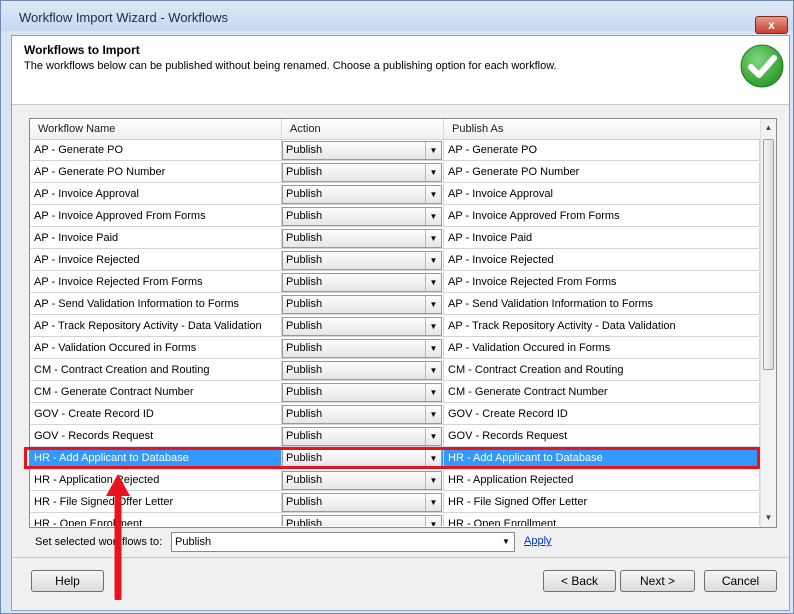  Describe the element at coordinates (768, 518) in the screenshot. I see `scroll-down-arrow-icon: ▼` at that location.